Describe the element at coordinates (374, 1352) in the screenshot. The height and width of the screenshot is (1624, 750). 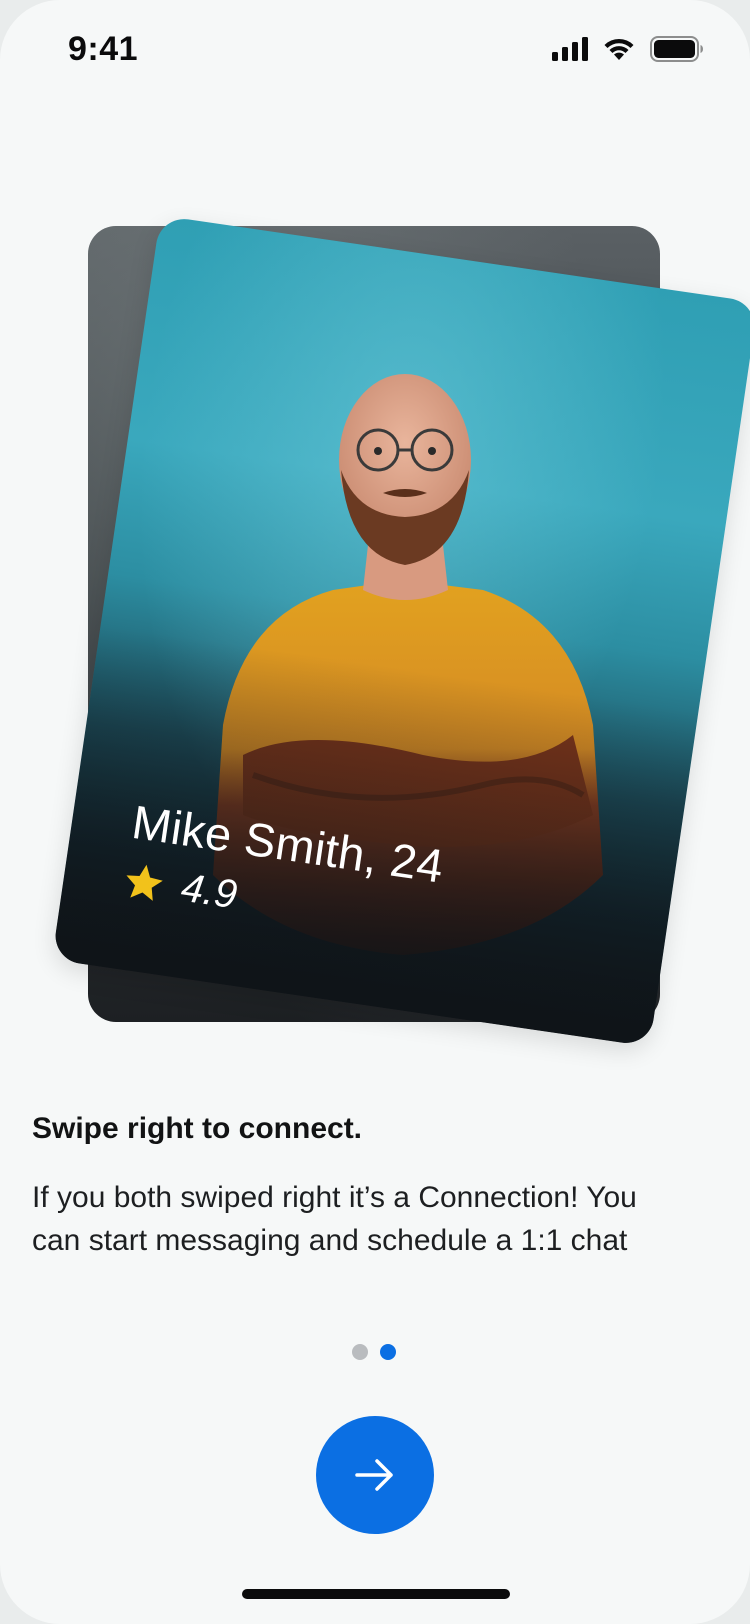
I see `page-indicator` at that location.